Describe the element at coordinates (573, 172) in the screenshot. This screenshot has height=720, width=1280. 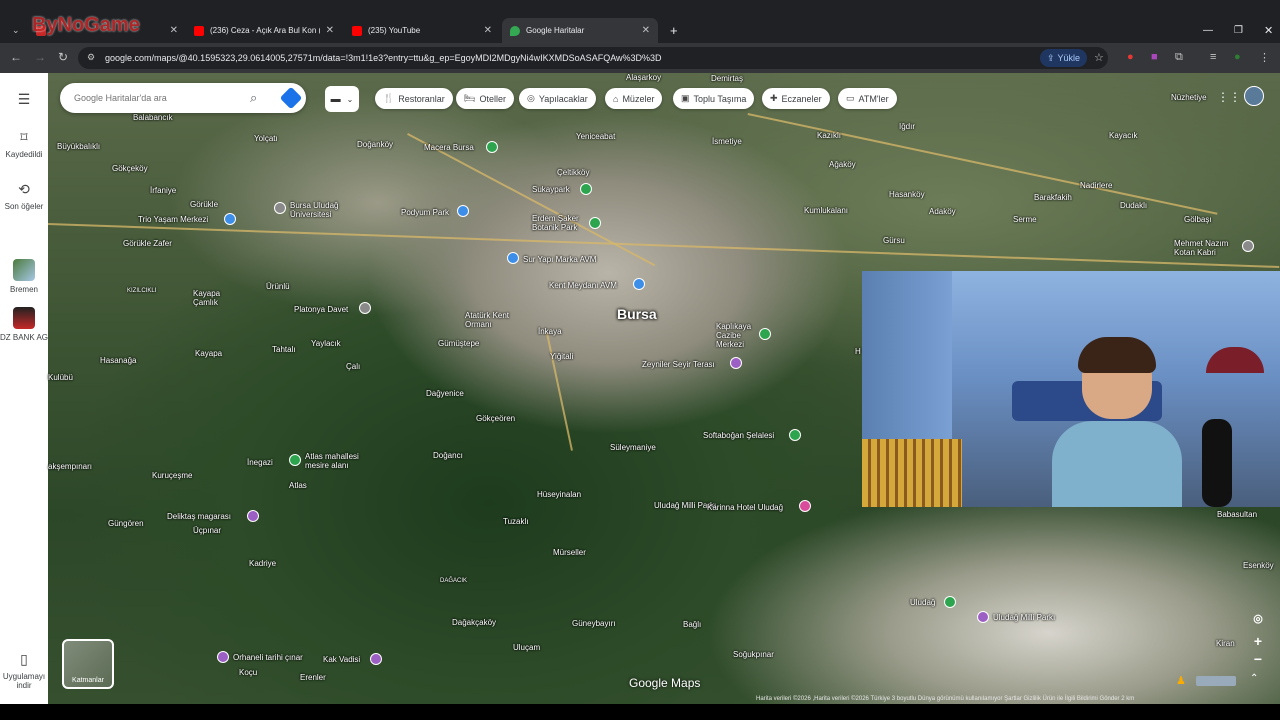
I see `place-label: Çeltikköy` at that location.